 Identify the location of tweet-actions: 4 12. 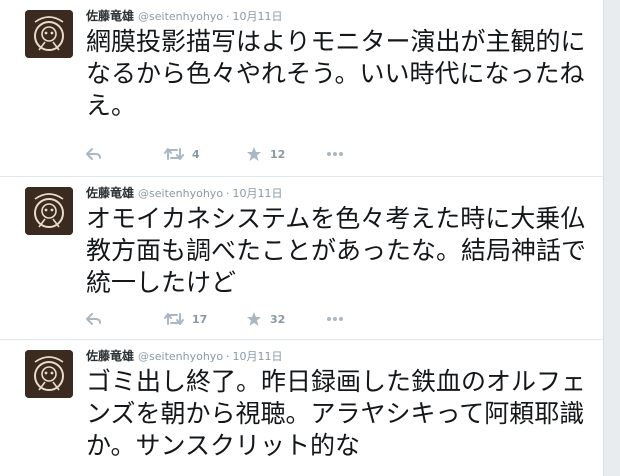
(236, 154).